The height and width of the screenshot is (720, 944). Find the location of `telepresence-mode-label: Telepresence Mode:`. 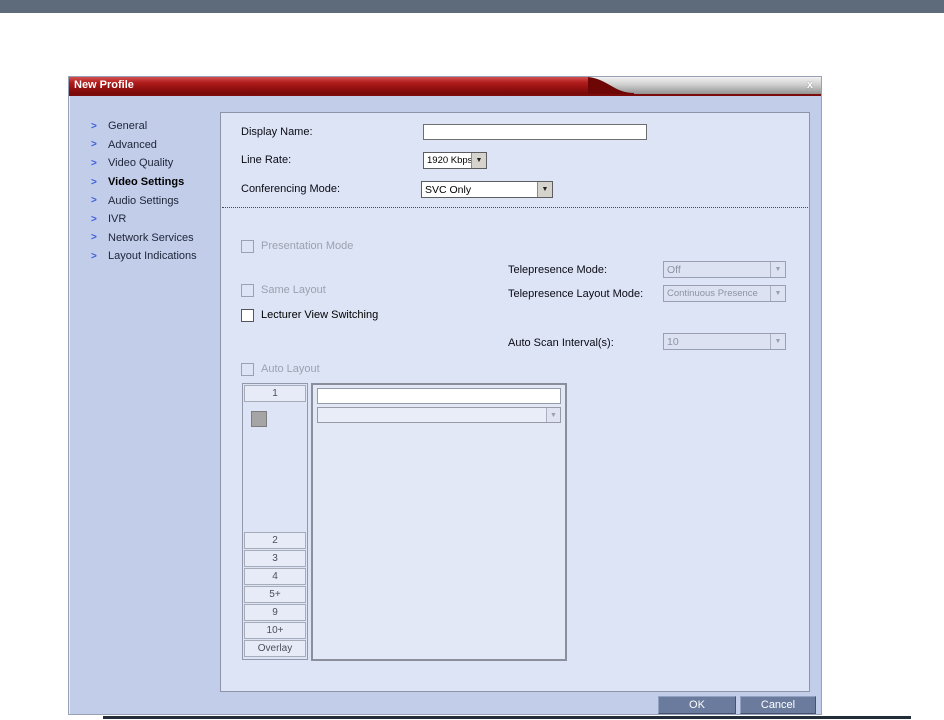

telepresence-mode-label: Telepresence Mode: is located at coordinates (558, 270).